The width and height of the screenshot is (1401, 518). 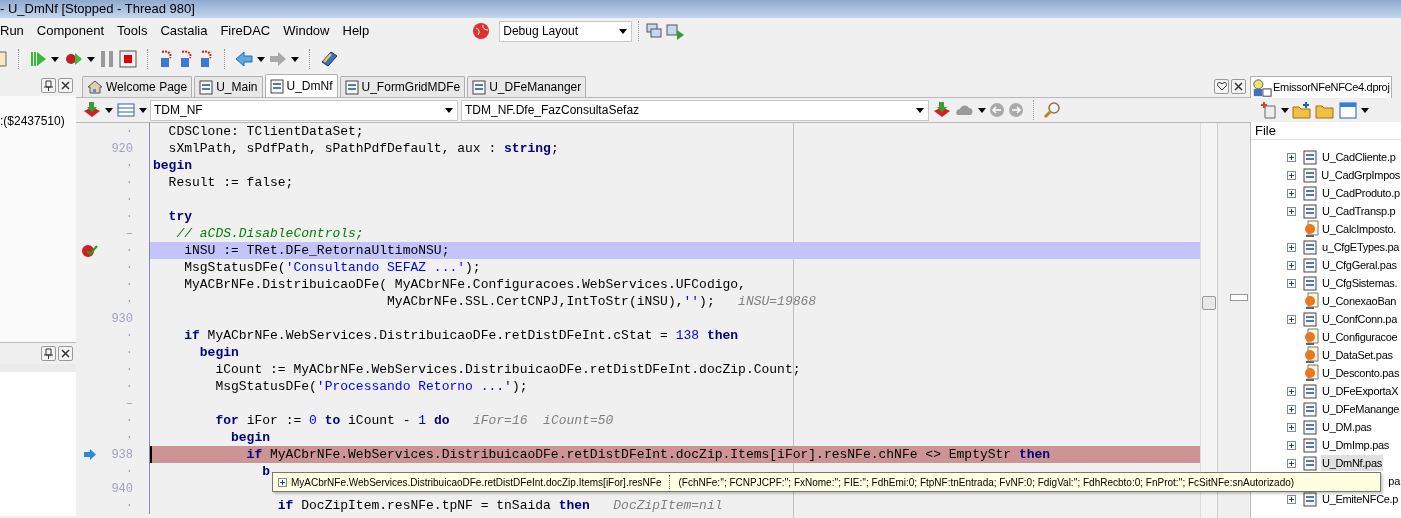 I want to click on breakpoint-icon, so click(x=90, y=250).